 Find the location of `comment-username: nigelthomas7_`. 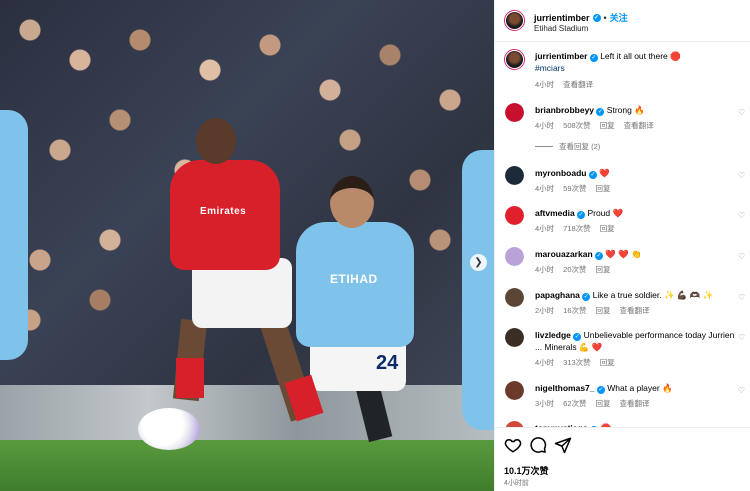

comment-username: nigelthomas7_ is located at coordinates (565, 388).